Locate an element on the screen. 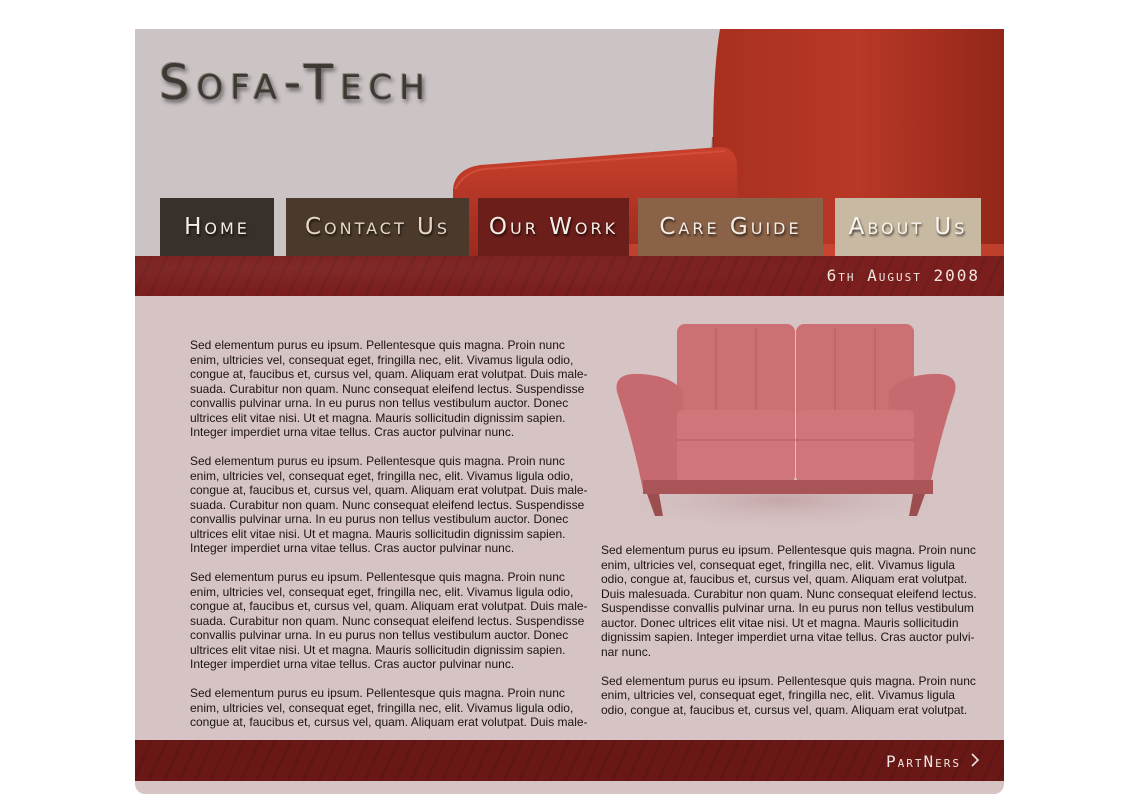 This screenshot has width=1127, height=800. partners-label: PartNers is located at coordinates (923, 761).